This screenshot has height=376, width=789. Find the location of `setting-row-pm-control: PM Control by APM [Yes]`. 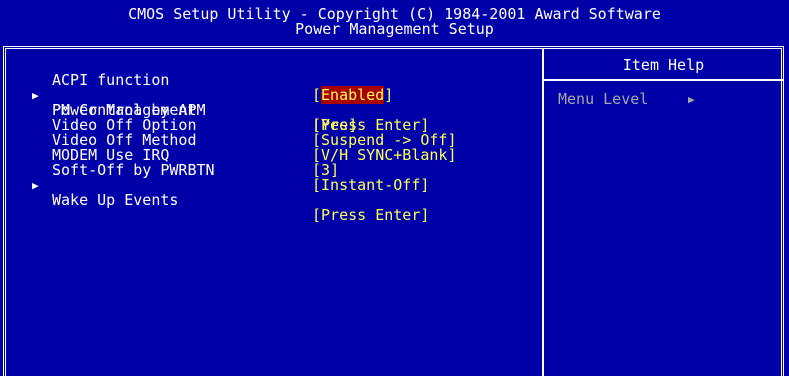

setting-row-pm-control: PM Control by APM [Yes] is located at coordinates (178, 110).